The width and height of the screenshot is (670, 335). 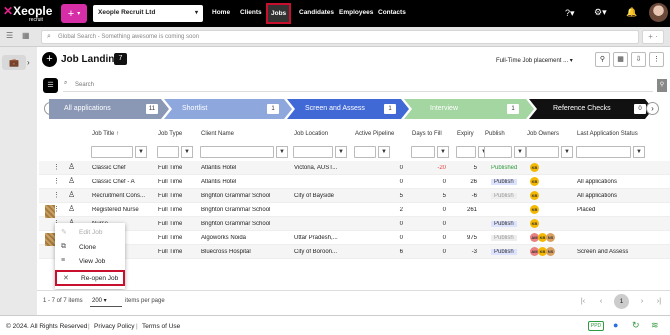 What do you see at coordinates (217, 134) in the screenshot?
I see `col-client-name: Client Name` at bounding box center [217, 134].